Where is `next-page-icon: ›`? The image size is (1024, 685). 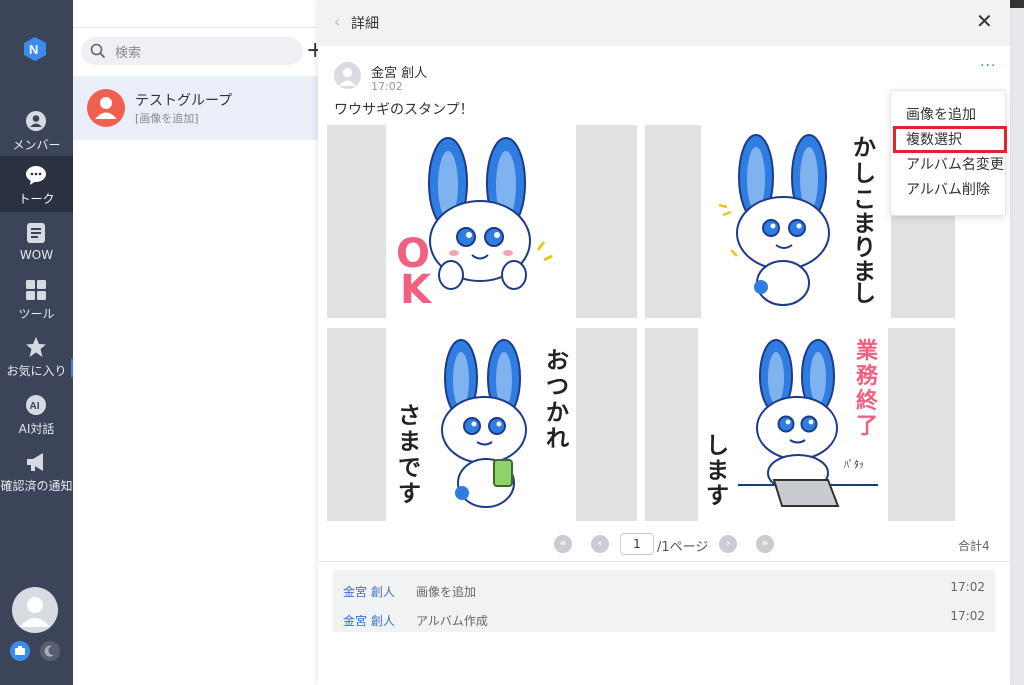
next-page-icon: › is located at coordinates (728, 544).